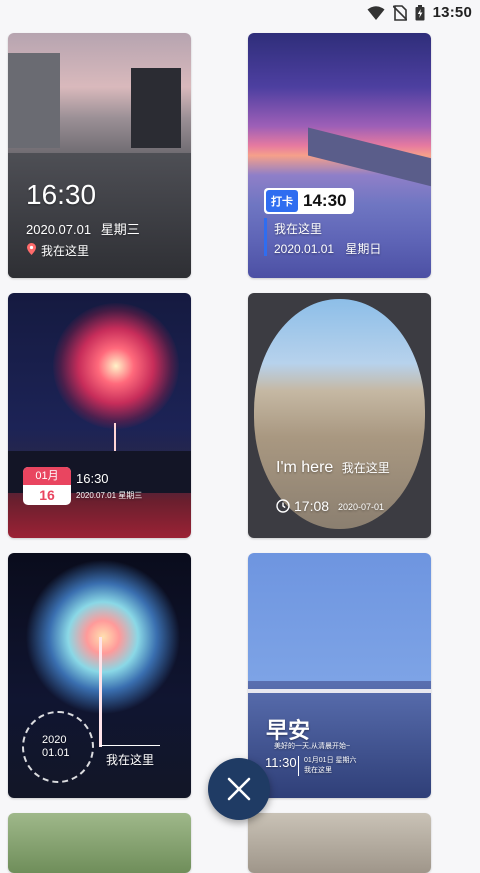  I want to click on wifi-icon, so click(376, 12).